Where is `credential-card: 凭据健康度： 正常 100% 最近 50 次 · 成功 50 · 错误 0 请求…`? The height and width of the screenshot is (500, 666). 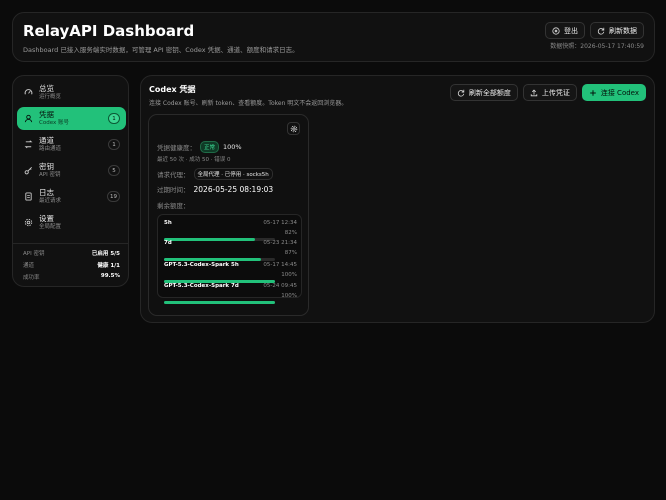
credential-card: 凭据健康度： 正常 100% 最近 50 次 · 成功 50 · 错误 0 请求… is located at coordinates (228, 215).